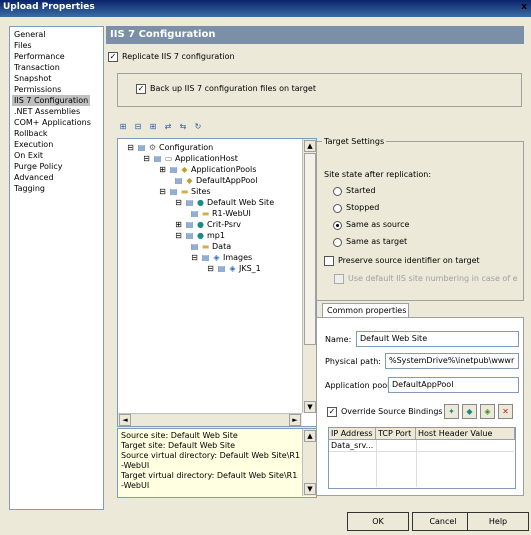  Describe the element at coordinates (207, 169) in the screenshot. I see `tree-node: ⊞ ▤ ◆ ApplicationPools` at that location.